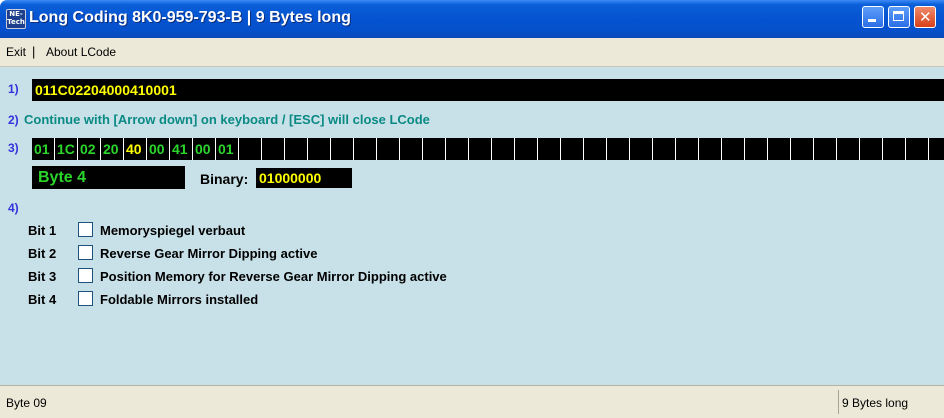 This screenshot has width=944, height=418. What do you see at coordinates (16, 52) in the screenshot?
I see `menu-exit: Exit` at bounding box center [16, 52].